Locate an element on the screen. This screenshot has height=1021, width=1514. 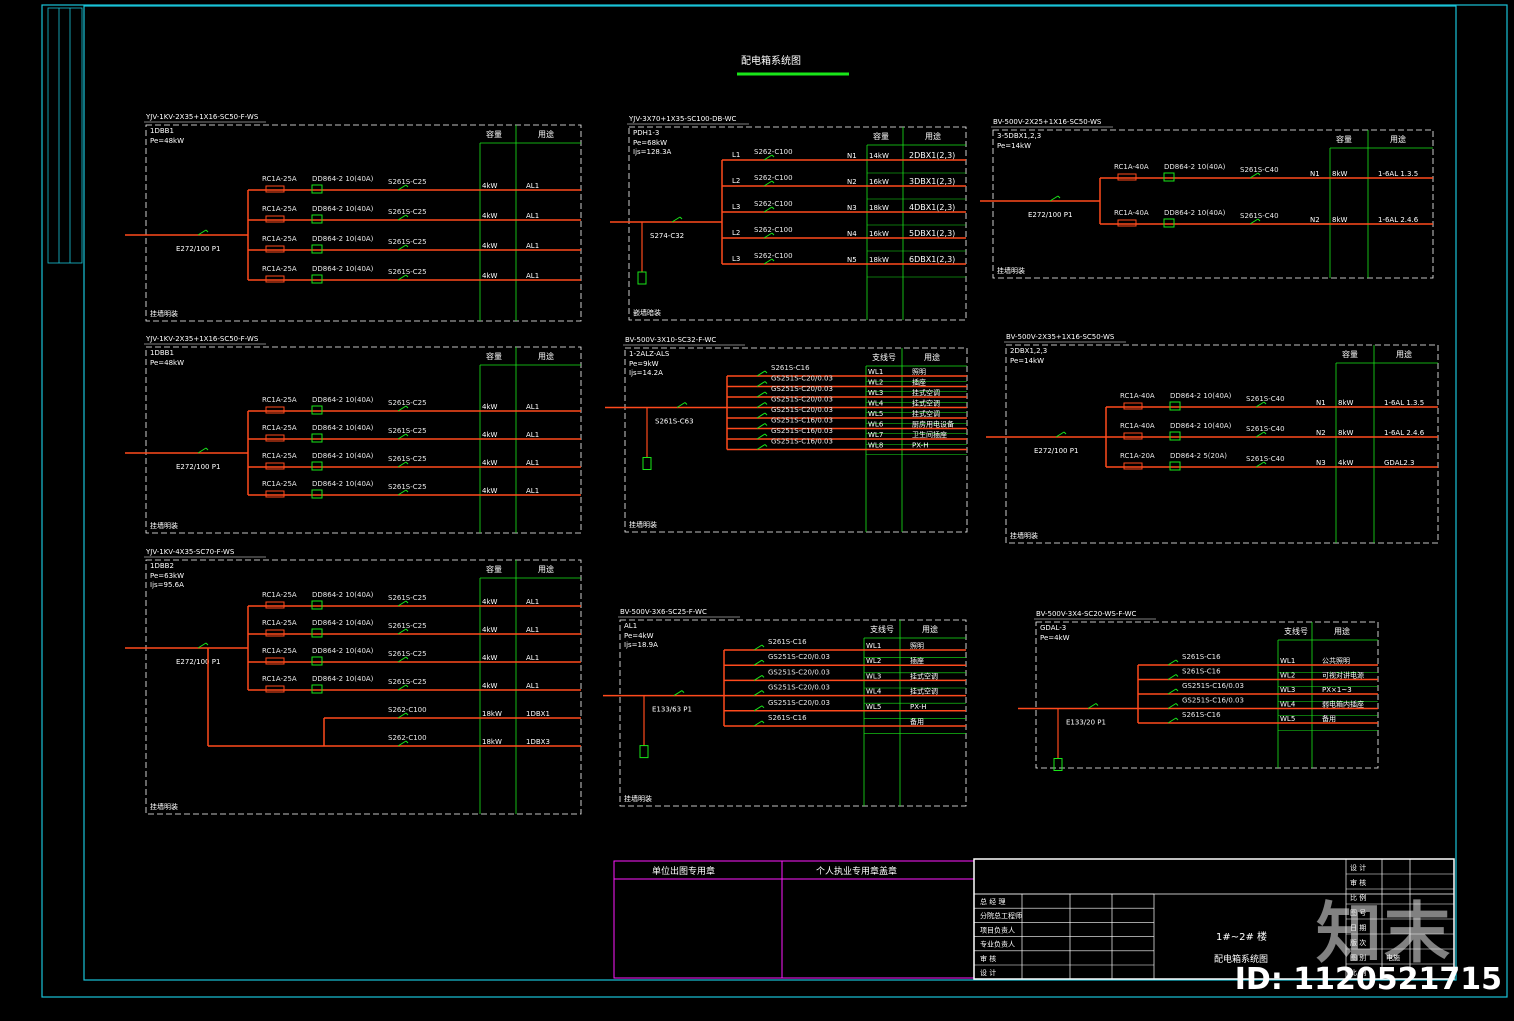
project-name: 1#~2# 楼 is located at coordinates (1241, 936).